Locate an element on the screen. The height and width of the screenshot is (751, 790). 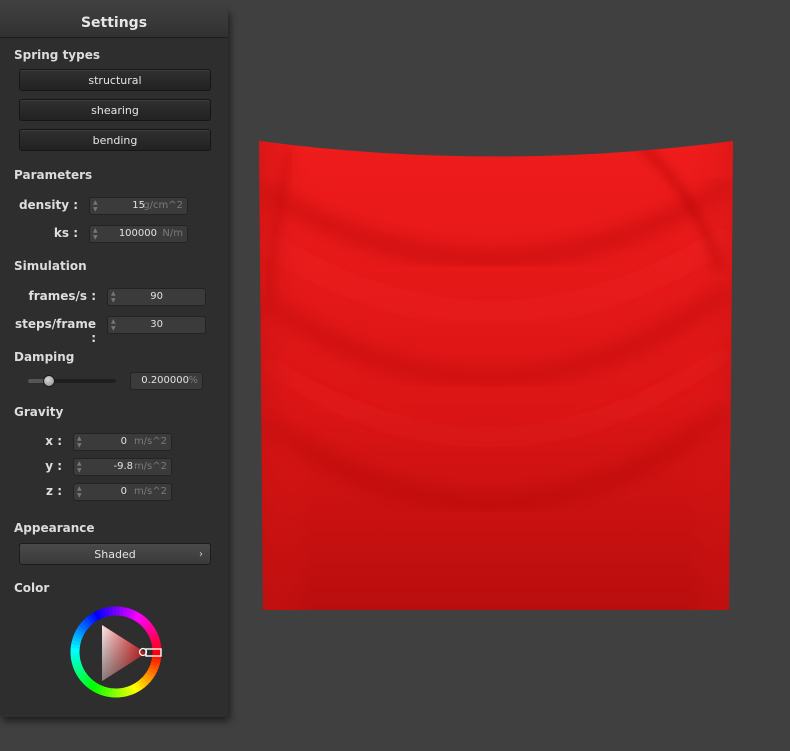
gravity-z-unit: m/s^2 is located at coordinates (150, 491).